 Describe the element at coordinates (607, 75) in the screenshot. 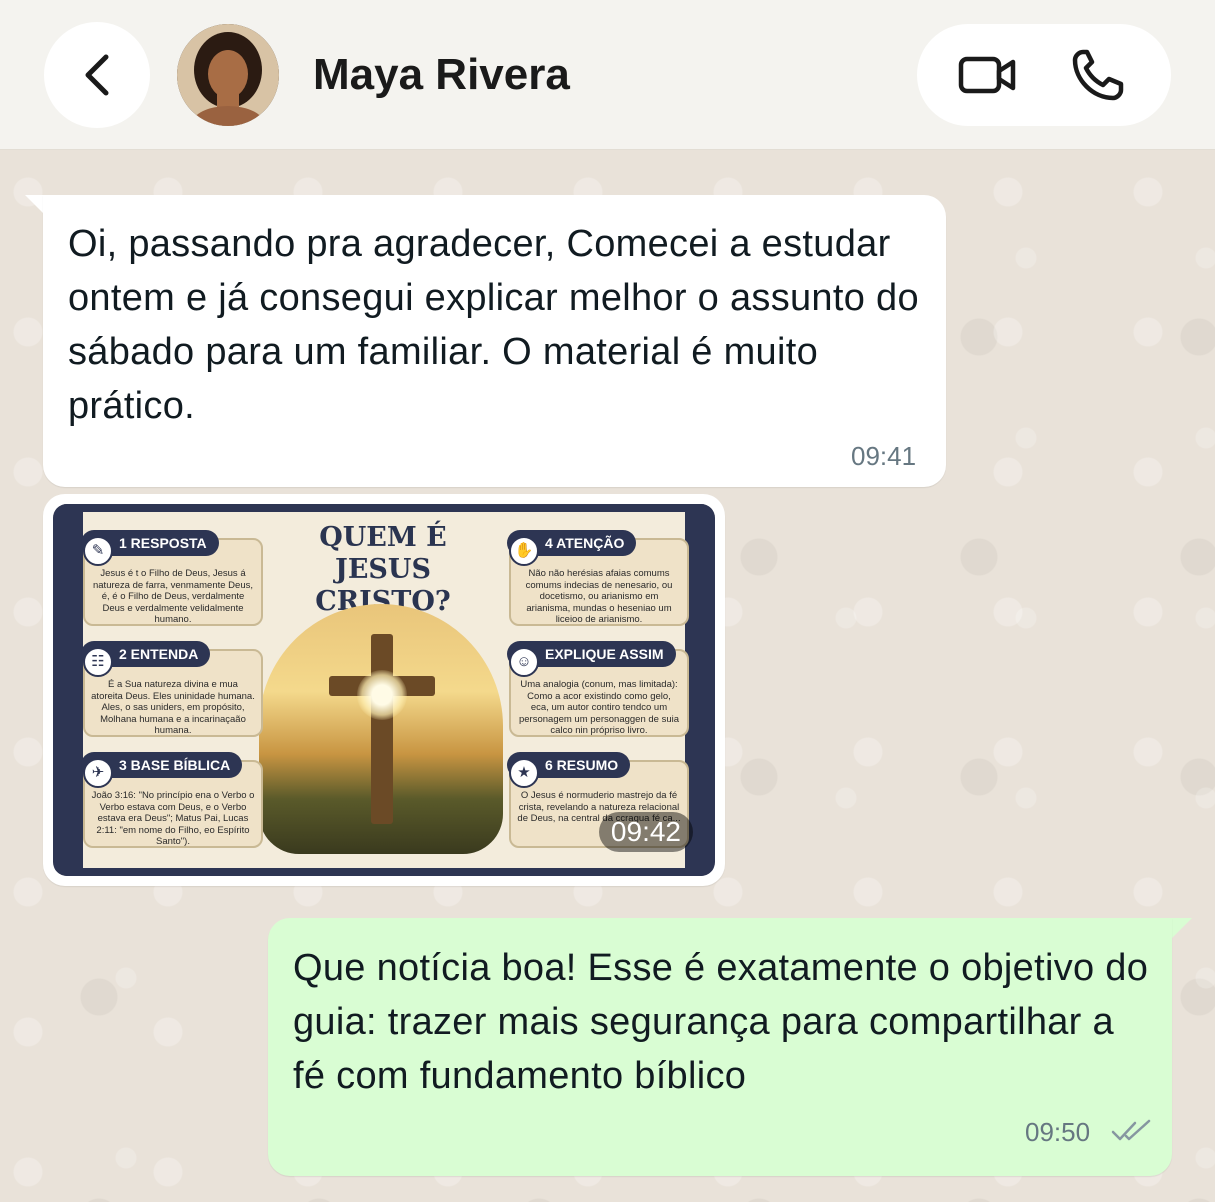

I see `chat-header: Maya Rivera` at that location.